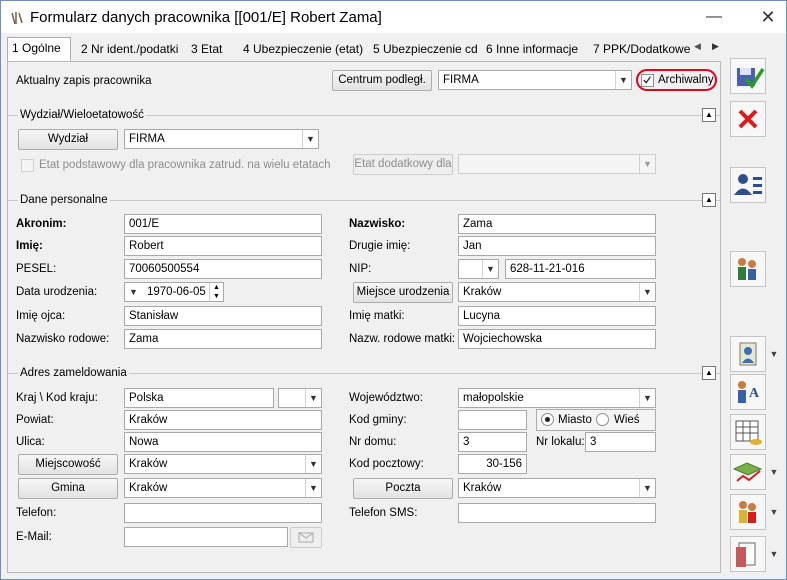  I want to click on kod-pocztowy-input: 30-156, so click(492, 464).